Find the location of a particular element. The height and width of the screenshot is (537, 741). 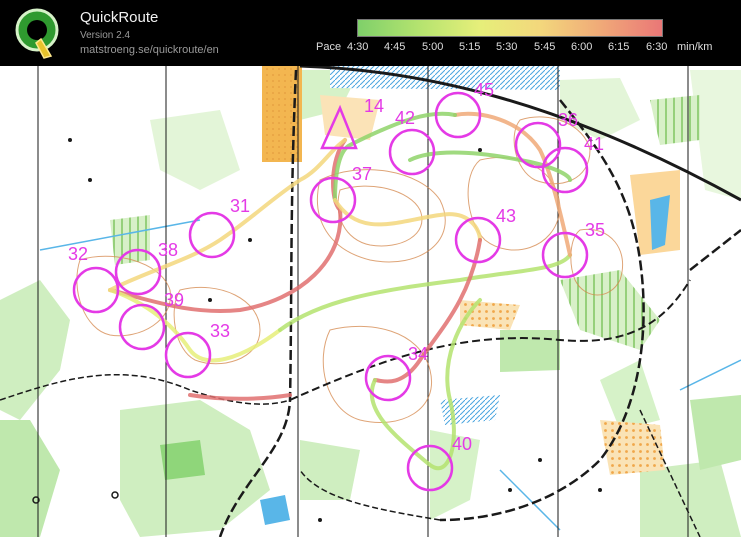

control-label-40: 40 is located at coordinates (462, 444).